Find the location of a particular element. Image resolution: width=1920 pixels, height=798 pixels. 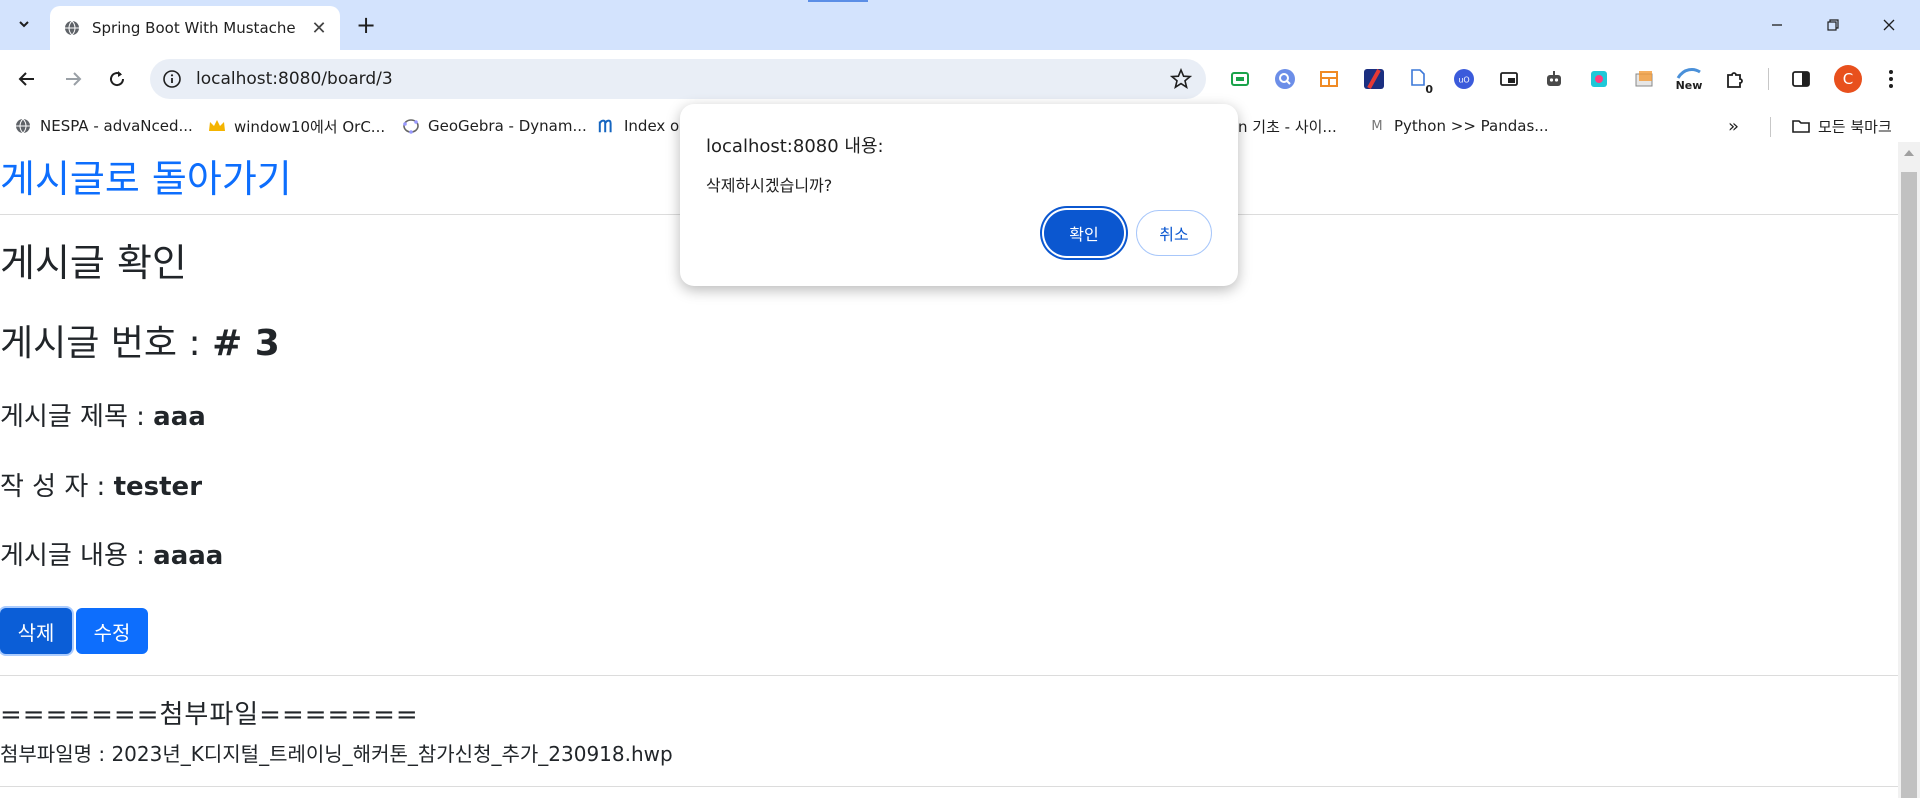

bookmarks-overflow-button: » is located at coordinates (1733, 126).